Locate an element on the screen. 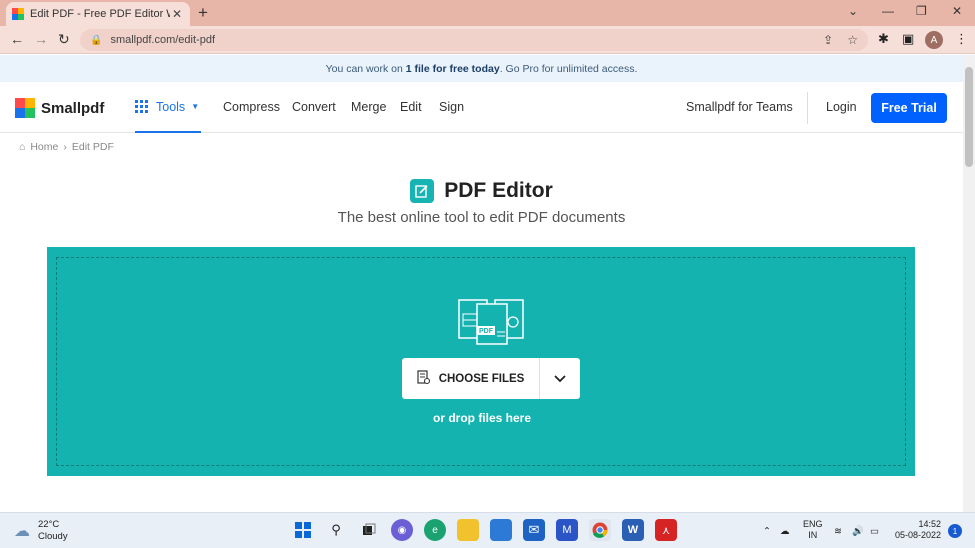  teams-chat-icon: ◉ is located at coordinates (402, 530).